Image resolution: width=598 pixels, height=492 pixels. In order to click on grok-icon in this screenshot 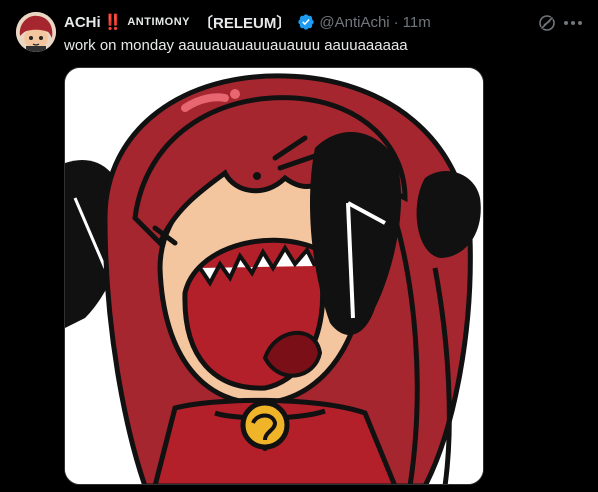, I will do `click(547, 23)`.